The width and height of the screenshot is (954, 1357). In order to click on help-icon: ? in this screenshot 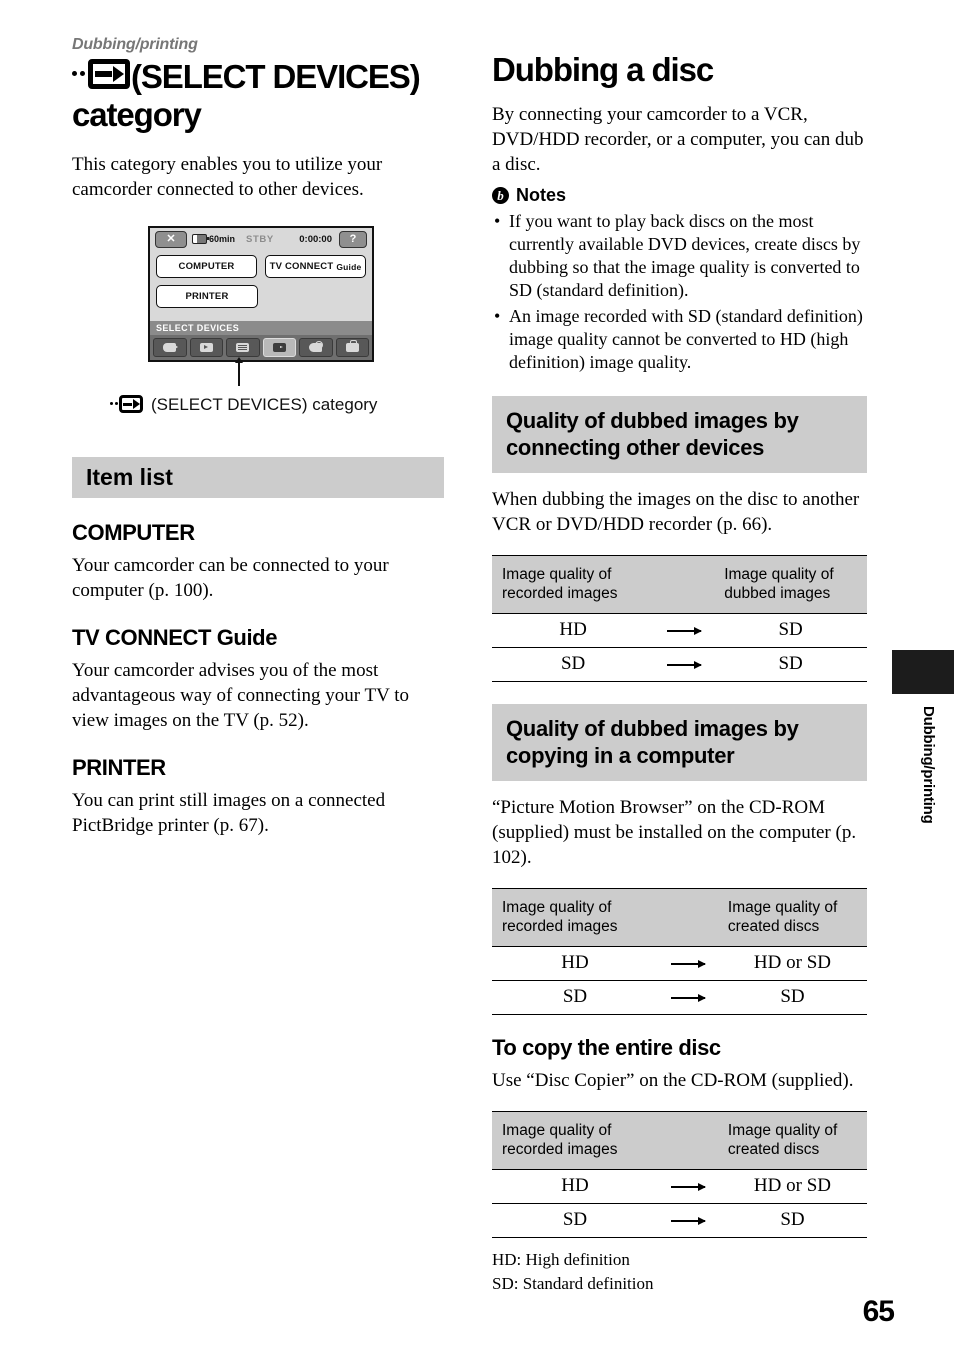, I will do `click(353, 239)`.